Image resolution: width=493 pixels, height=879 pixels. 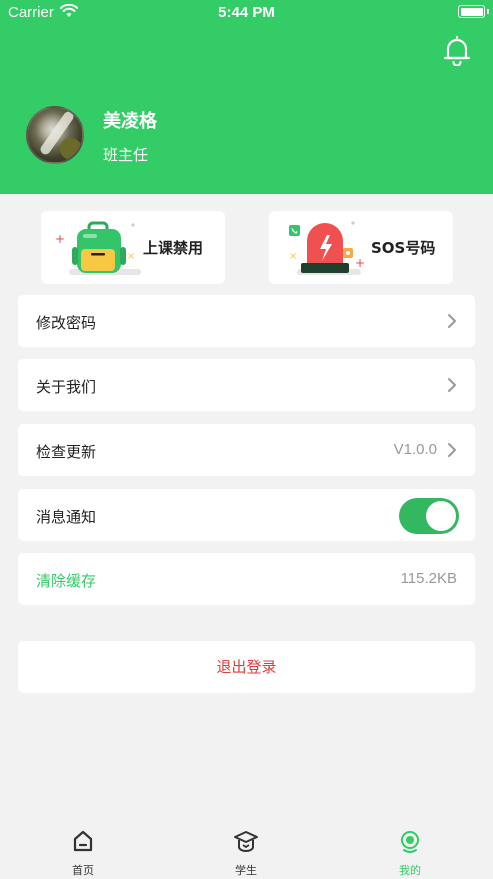 I want to click on clear-cache-row: 清除缓存 115.2KB, so click(x=246, y=579).